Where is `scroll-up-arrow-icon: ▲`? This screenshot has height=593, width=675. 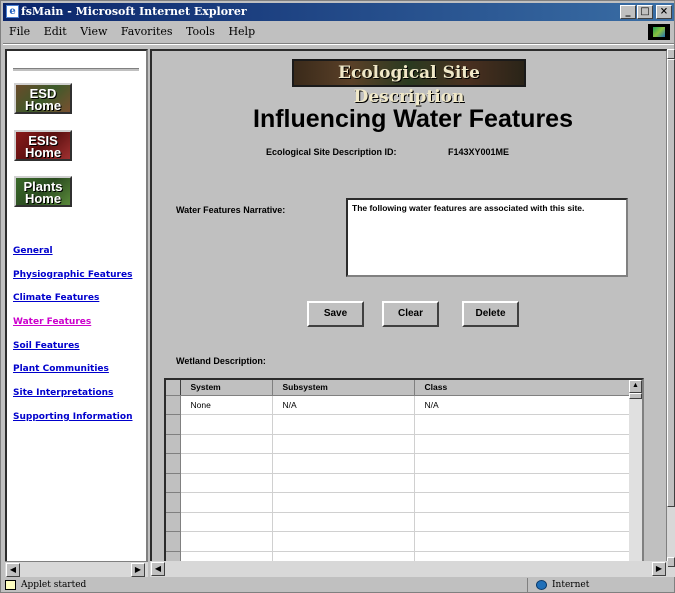
scroll-up-arrow-icon: ▲ is located at coordinates (635, 386).